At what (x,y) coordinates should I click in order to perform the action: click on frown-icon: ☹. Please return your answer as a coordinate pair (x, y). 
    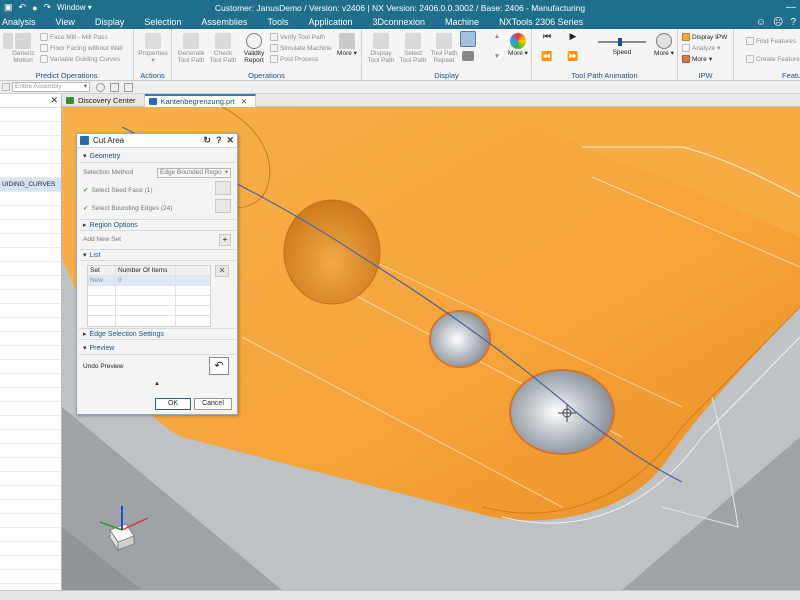
    Looking at the image, I should click on (778, 22).